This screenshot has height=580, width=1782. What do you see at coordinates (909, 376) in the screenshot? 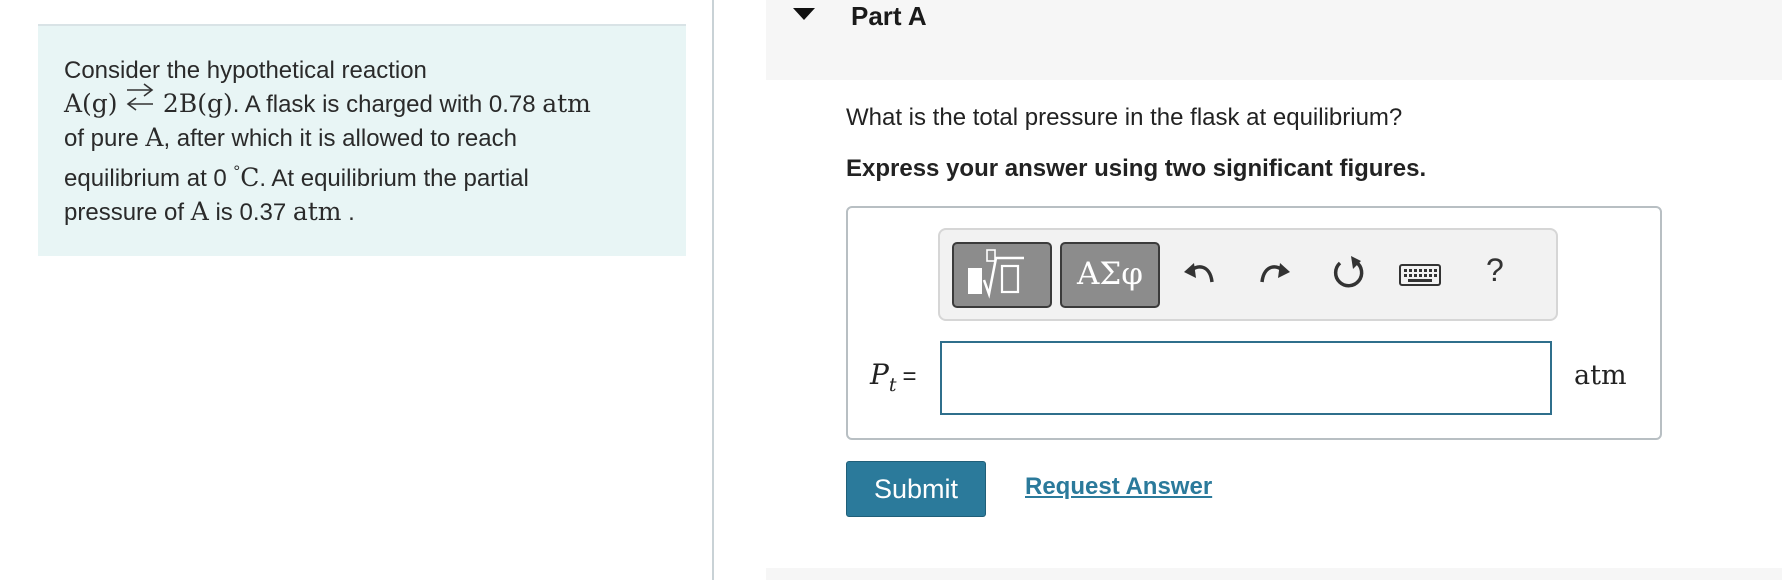
I see `equals-sign: =` at bounding box center [909, 376].